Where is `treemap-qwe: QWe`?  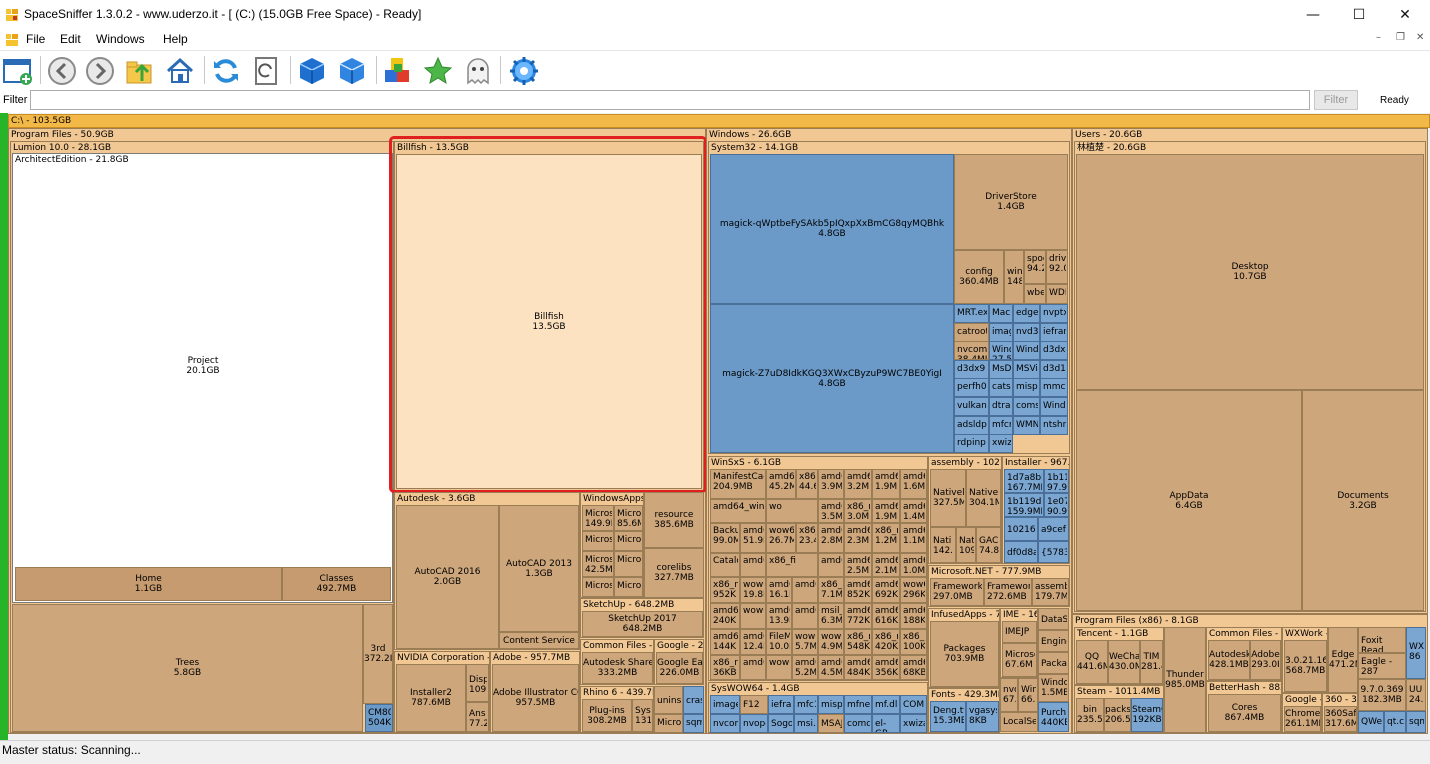
treemap-qwe: QWe is located at coordinates (1371, 722).